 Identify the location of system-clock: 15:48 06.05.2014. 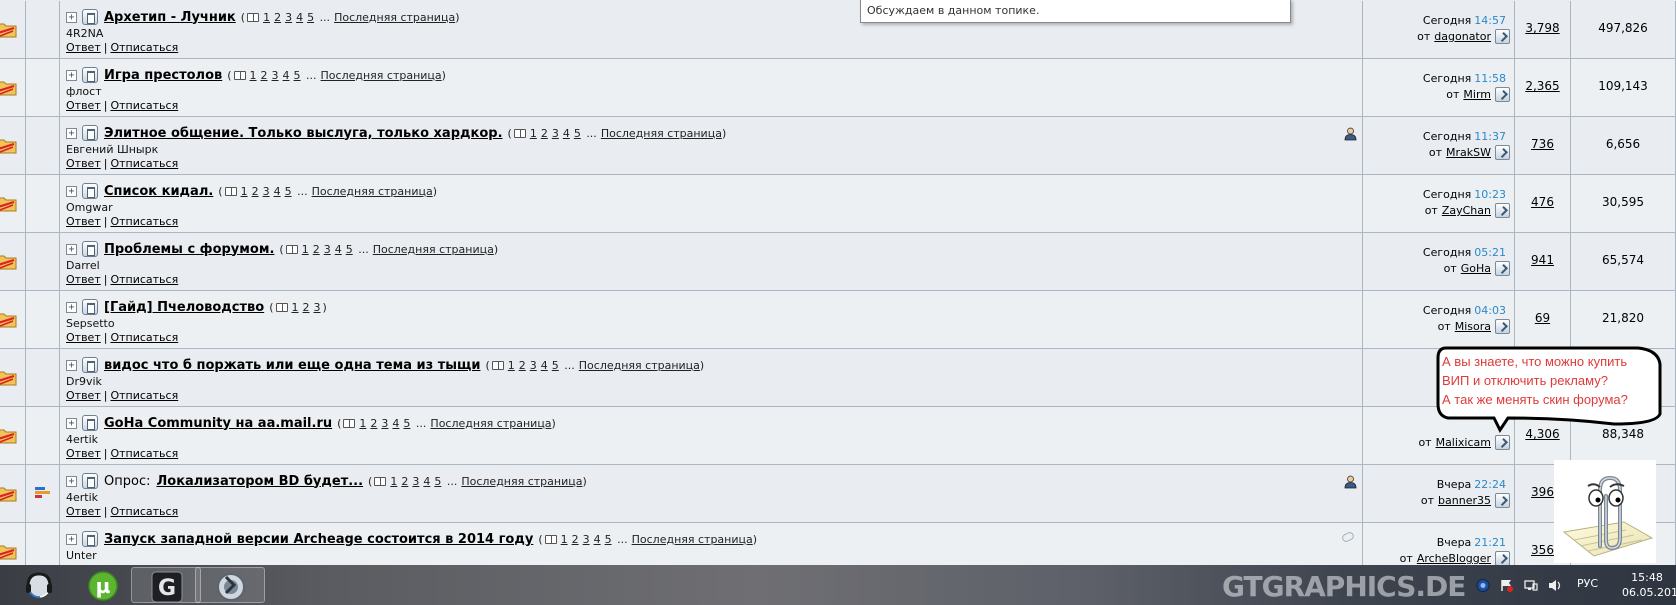
(1649, 585).